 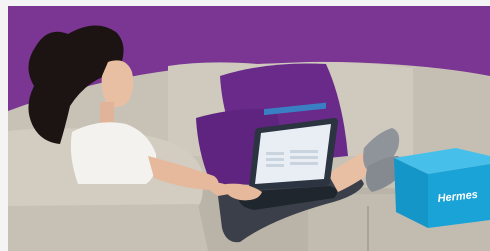 I want to click on face, so click(x=117, y=84).